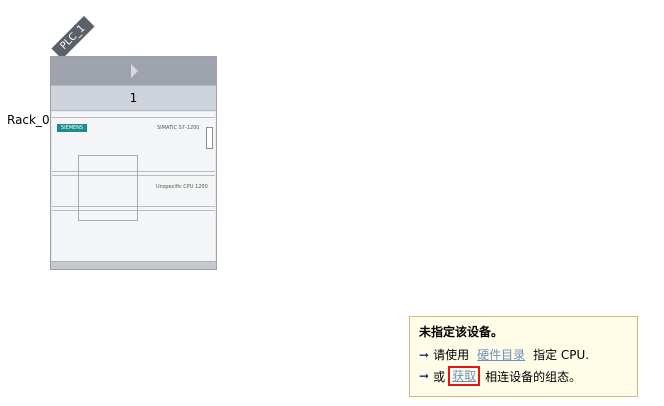  I want to click on rack-footer, so click(133, 265).